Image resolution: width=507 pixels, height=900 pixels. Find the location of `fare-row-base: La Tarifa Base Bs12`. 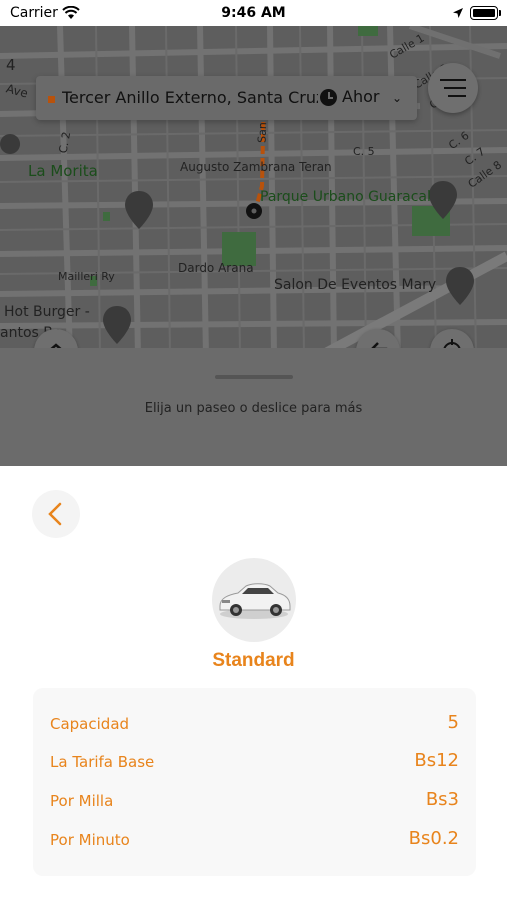

fare-row-base: La Tarifa Base Bs12 is located at coordinates (254, 762).